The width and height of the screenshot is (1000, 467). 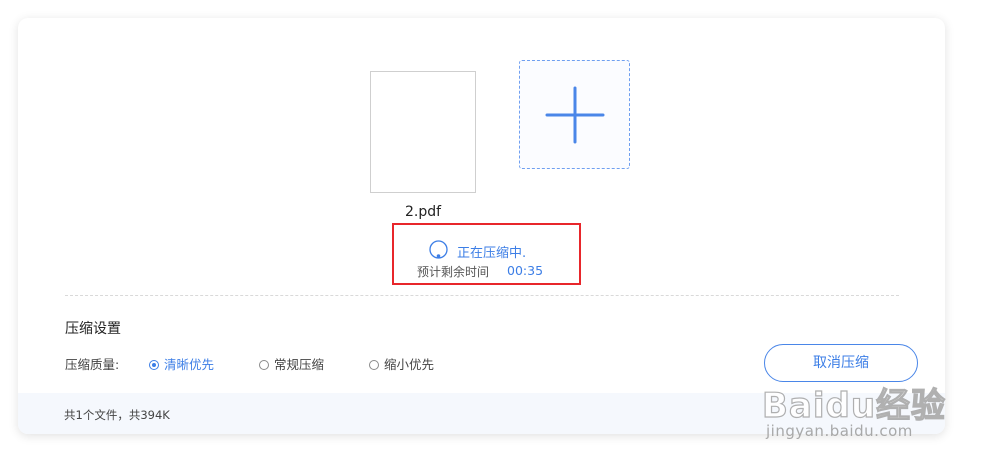 What do you see at coordinates (438, 249) in the screenshot?
I see `loading-spinner-icon` at bounding box center [438, 249].